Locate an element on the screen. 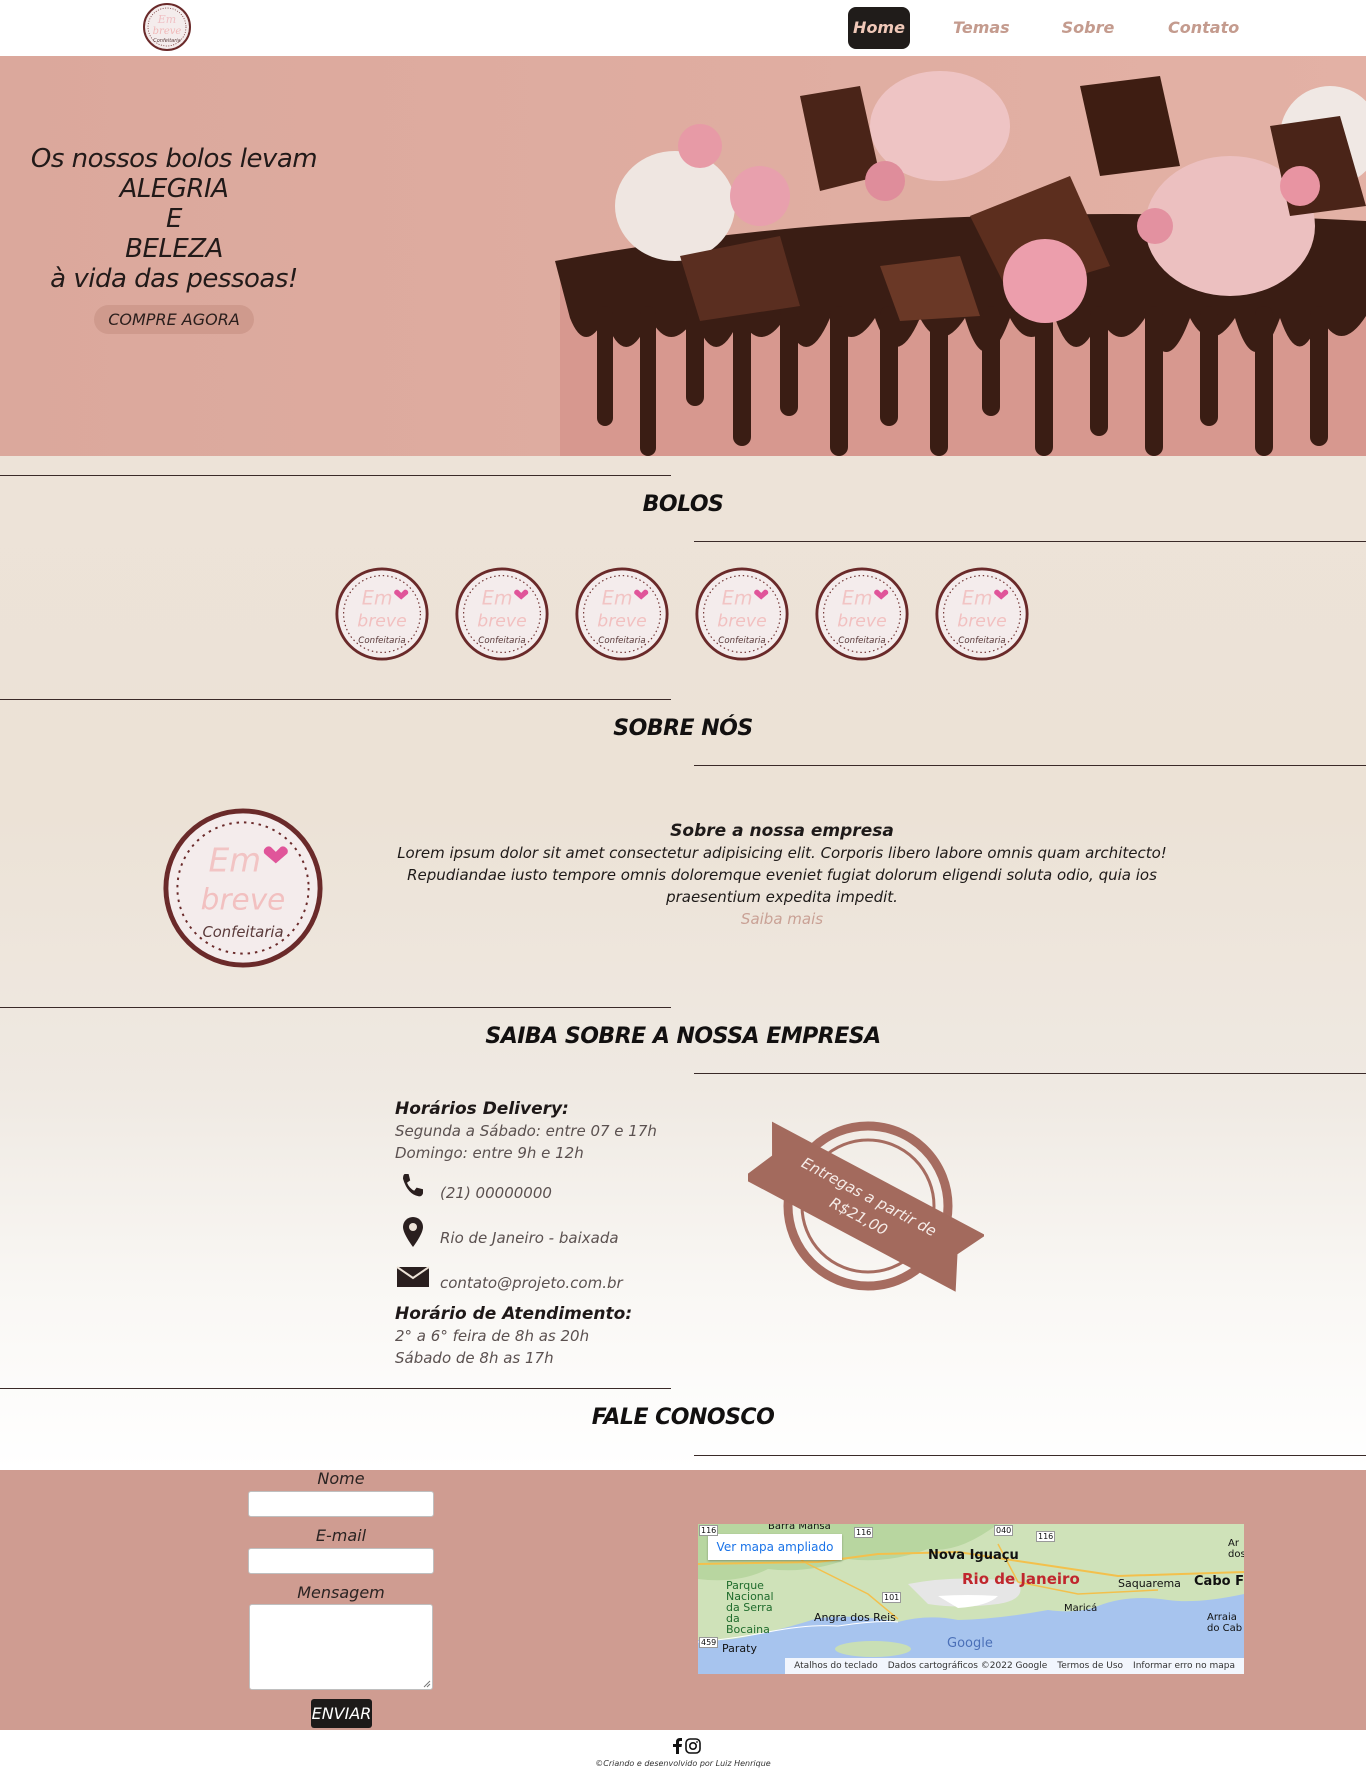  service-line: 2° a 6° feira de 8h as 20h is located at coordinates (492, 1336).